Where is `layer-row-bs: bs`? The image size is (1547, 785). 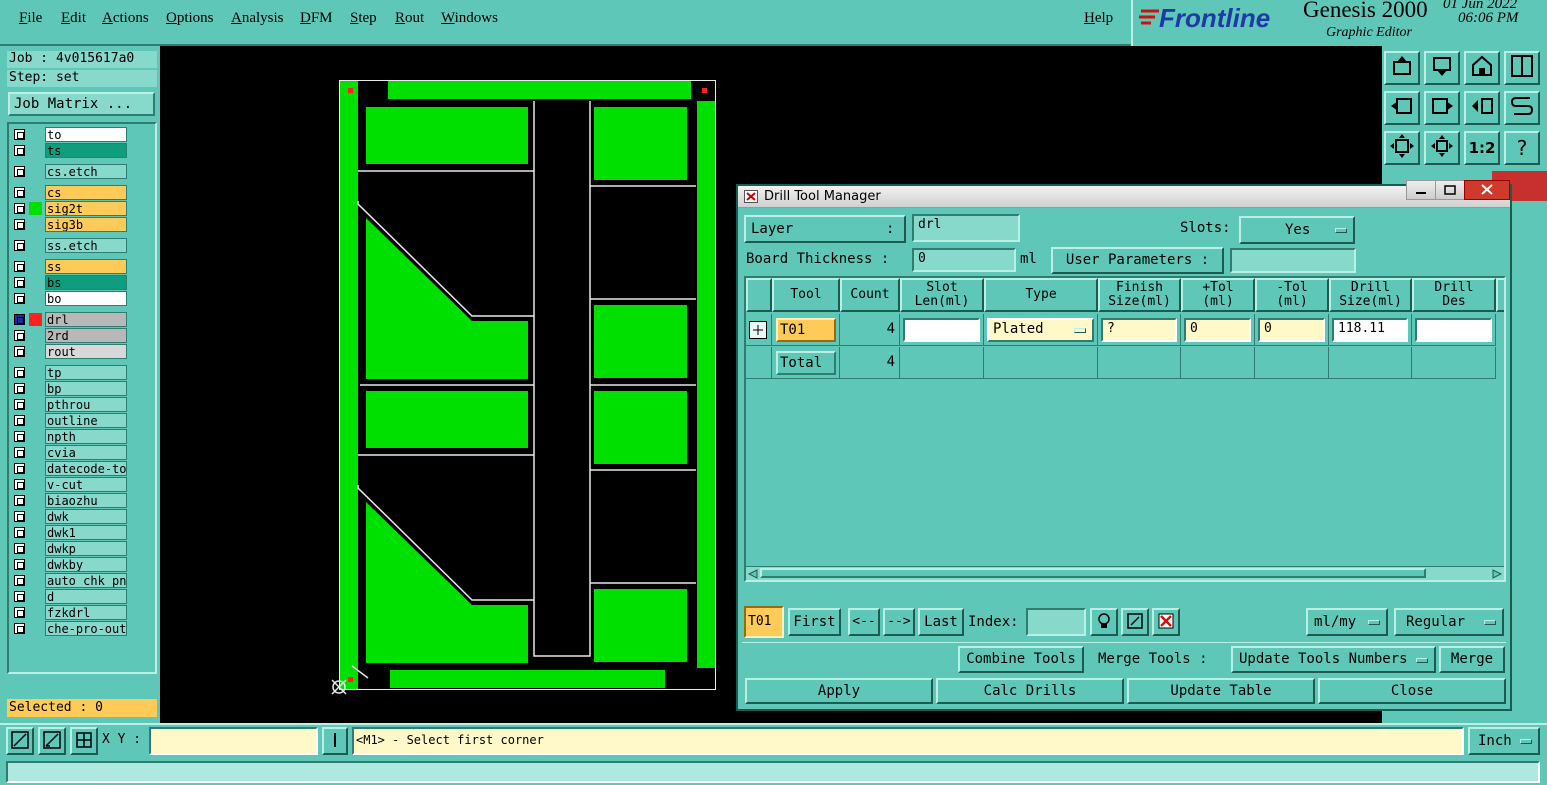 layer-row-bs: bs is located at coordinates (70, 282).